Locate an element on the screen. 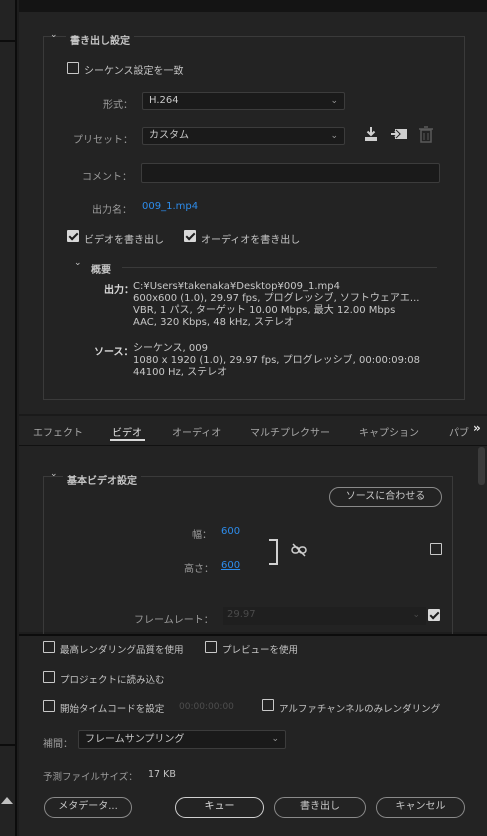  use-preview-checkbox is located at coordinates (211, 647).